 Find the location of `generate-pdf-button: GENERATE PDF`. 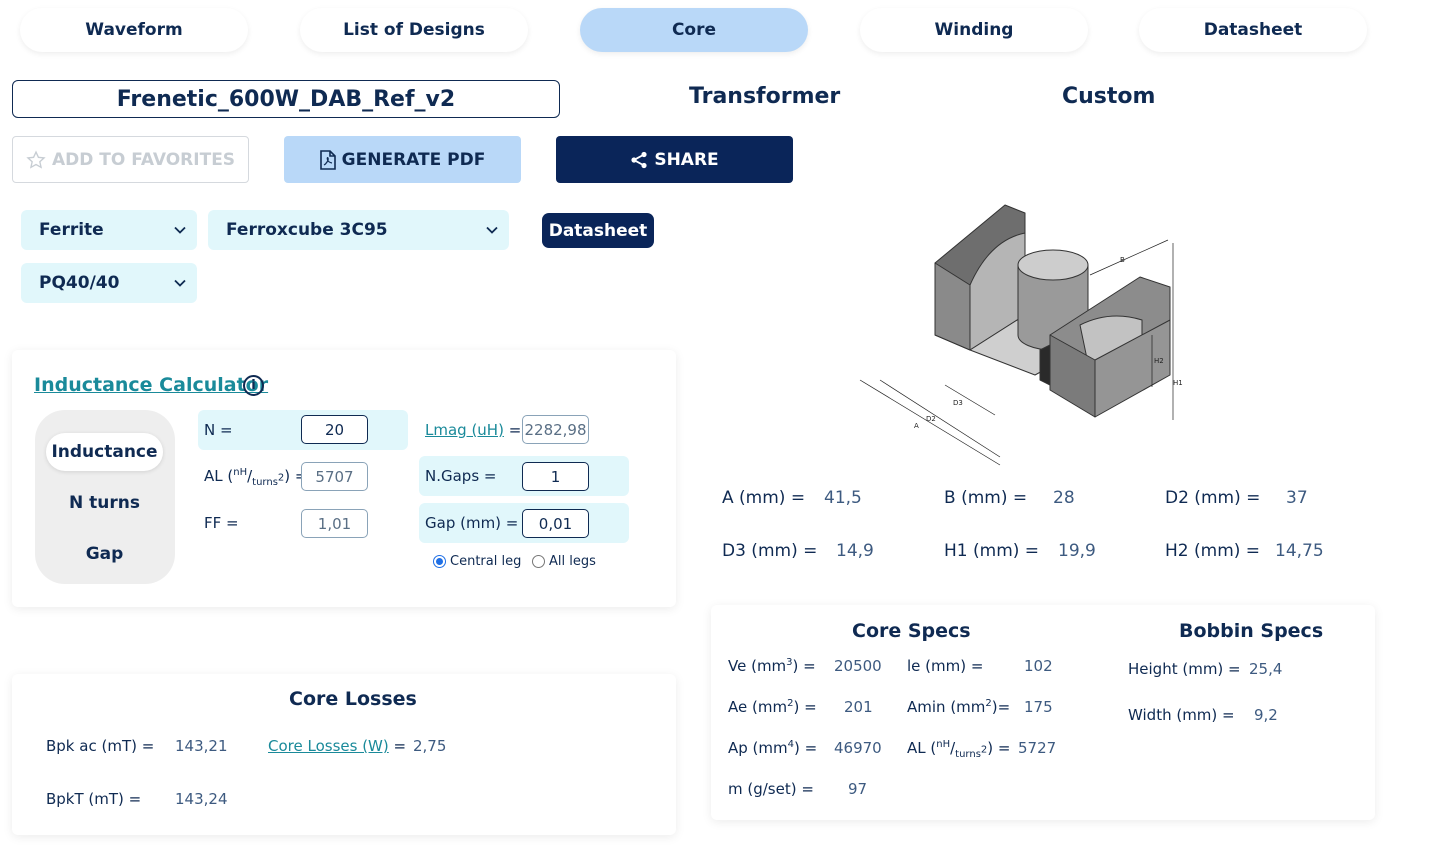

generate-pdf-button: GENERATE PDF is located at coordinates (402, 159).